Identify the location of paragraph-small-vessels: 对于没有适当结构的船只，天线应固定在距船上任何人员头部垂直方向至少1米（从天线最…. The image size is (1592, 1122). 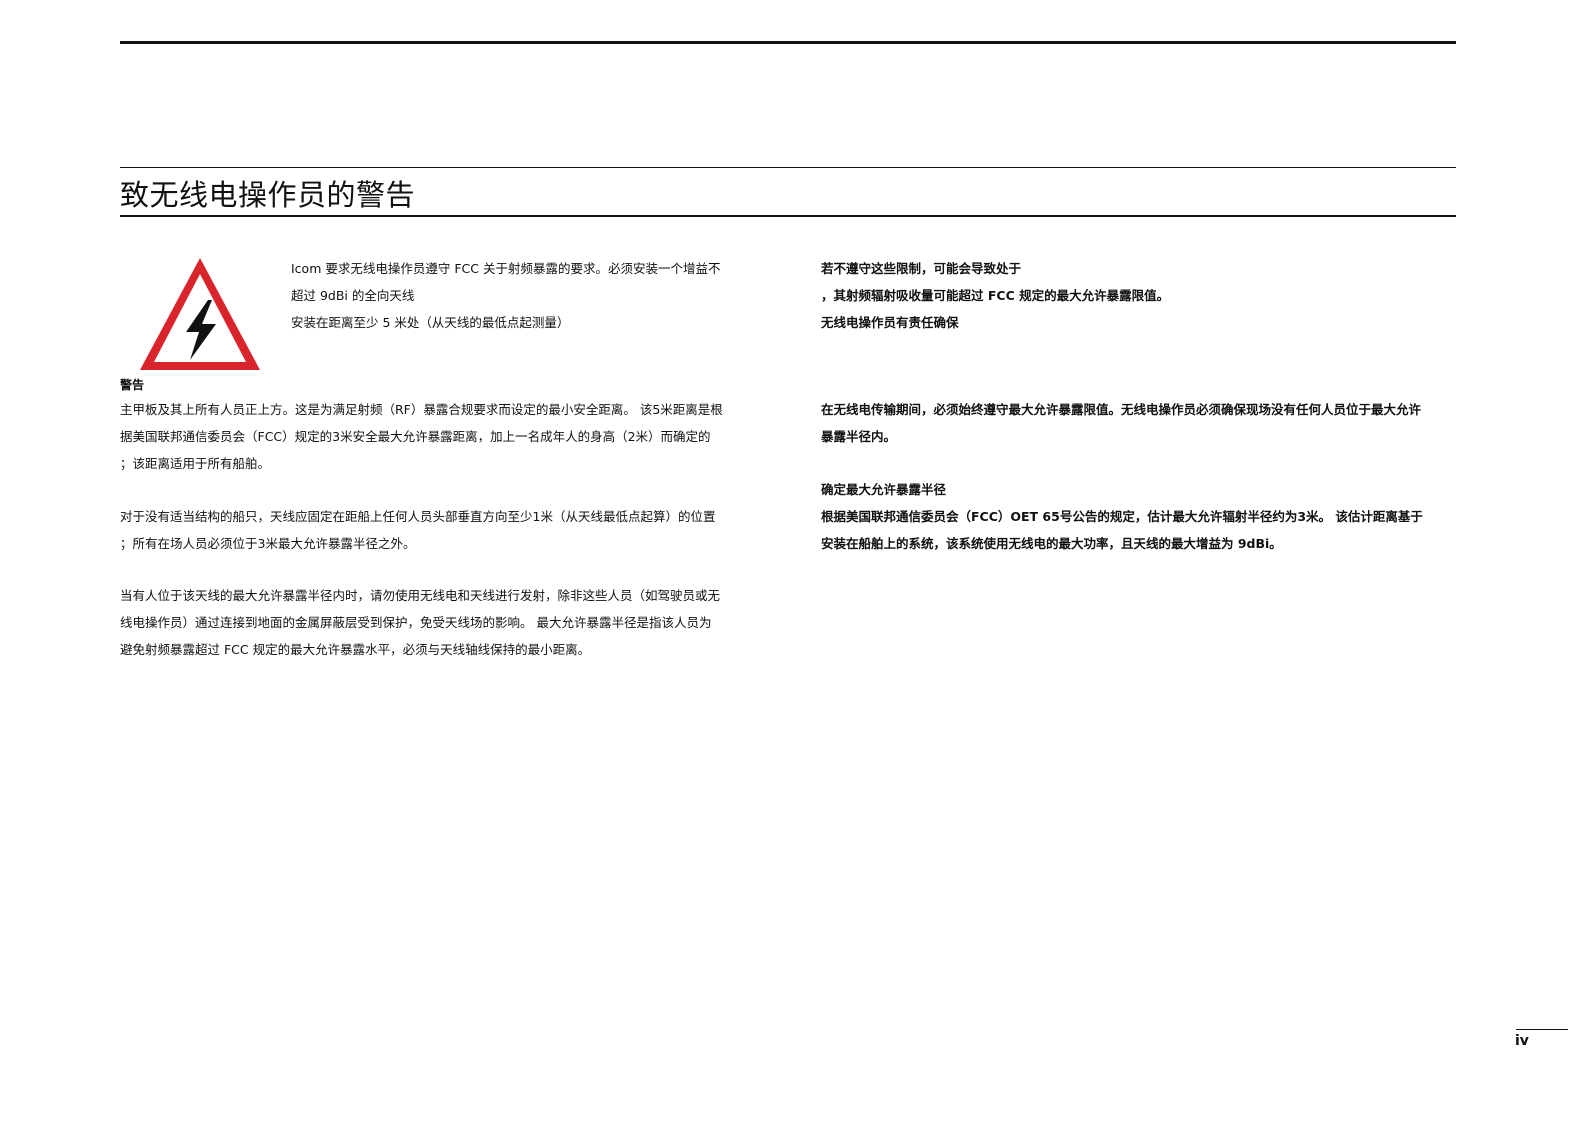
(417, 530).